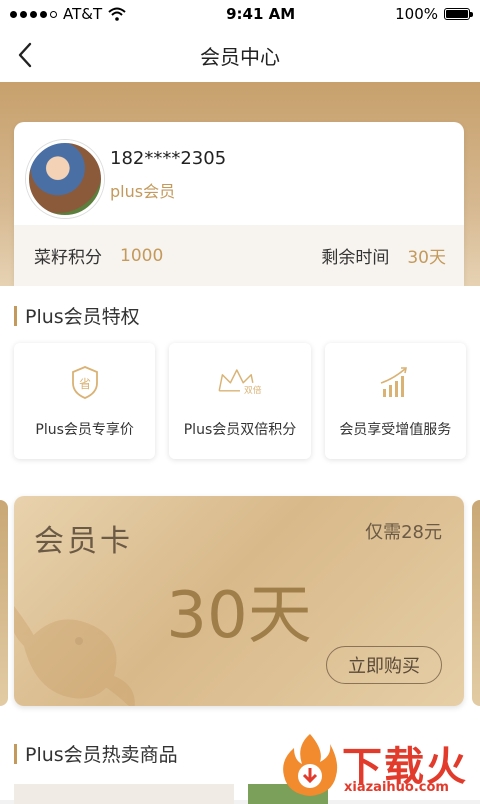  I want to click on chevron-left-icon, so click(27, 55).